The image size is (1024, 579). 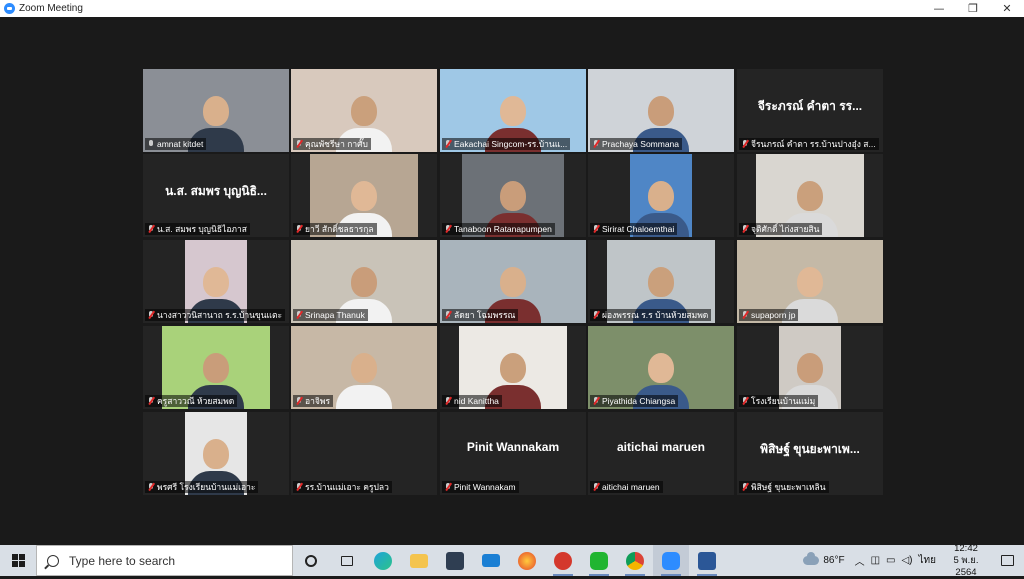 What do you see at coordinates (318, 401) in the screenshot?
I see `participant-name: อาจิพร` at bounding box center [318, 401].